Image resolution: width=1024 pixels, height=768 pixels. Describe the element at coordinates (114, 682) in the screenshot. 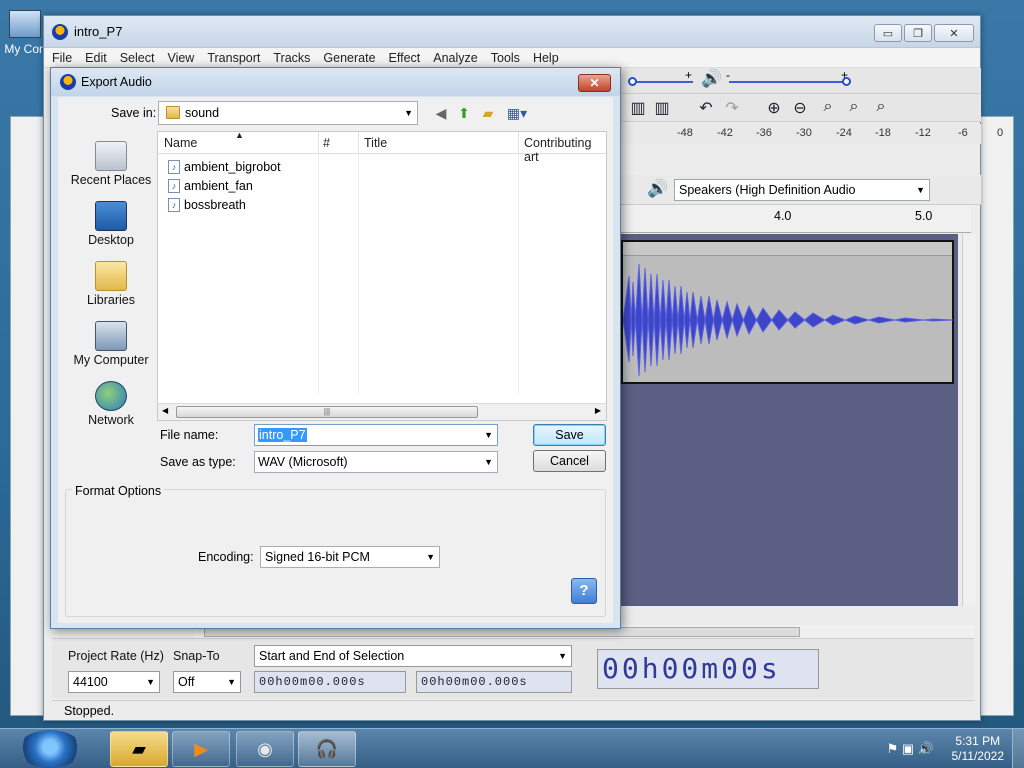

I see `project-rate-select: 44100 ▼` at that location.